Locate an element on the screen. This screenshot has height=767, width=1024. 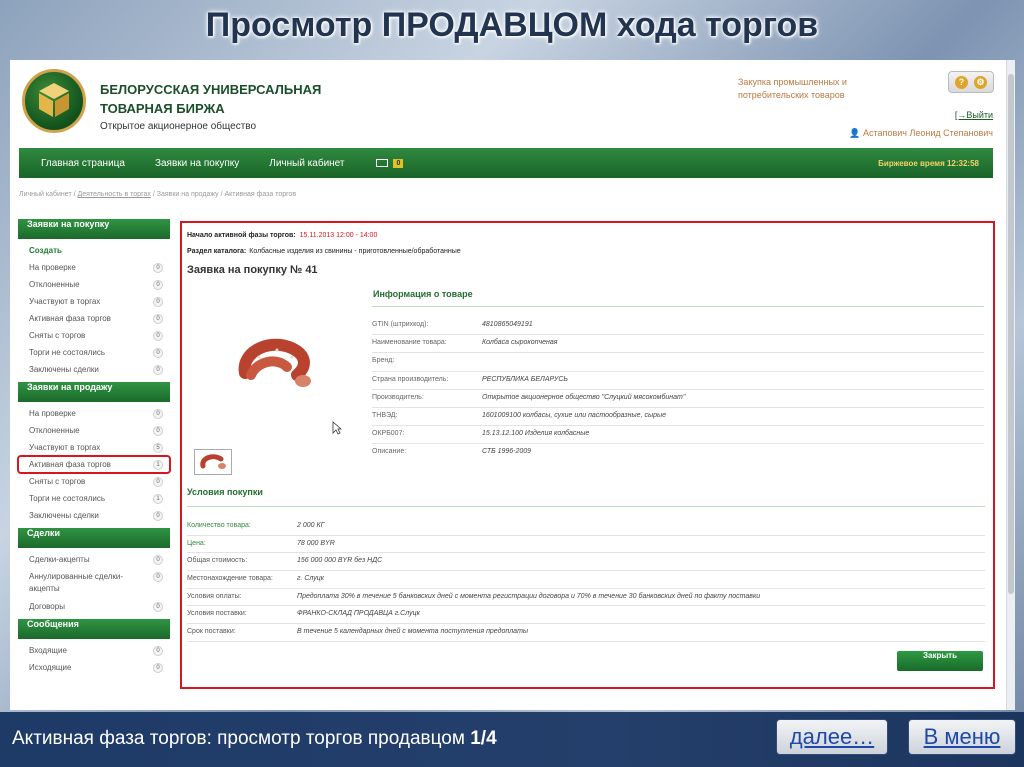
exchange-time: Биржевое время 12:32:58 is located at coordinates (928, 163).